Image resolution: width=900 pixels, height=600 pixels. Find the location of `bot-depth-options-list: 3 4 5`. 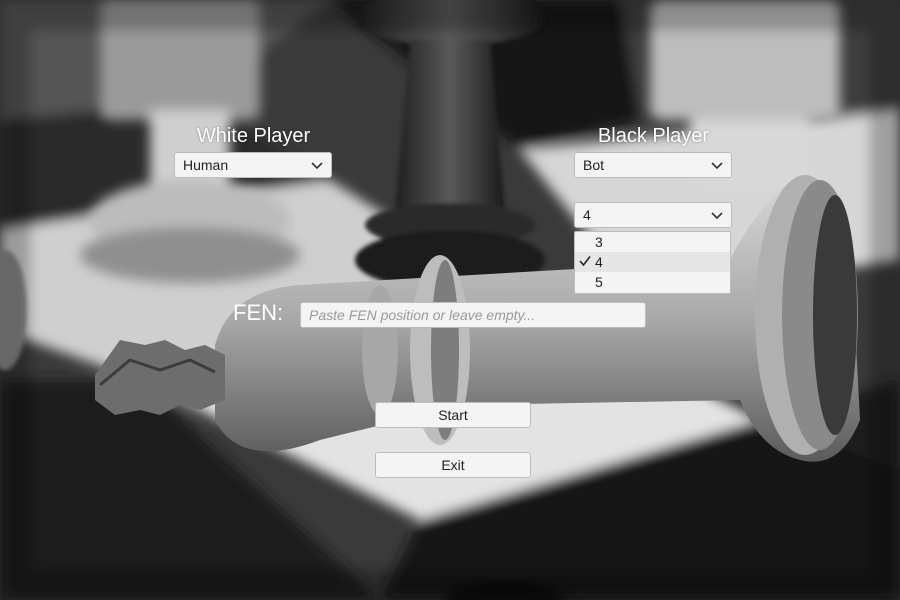

bot-depth-options-list: 3 4 5 is located at coordinates (652, 262).